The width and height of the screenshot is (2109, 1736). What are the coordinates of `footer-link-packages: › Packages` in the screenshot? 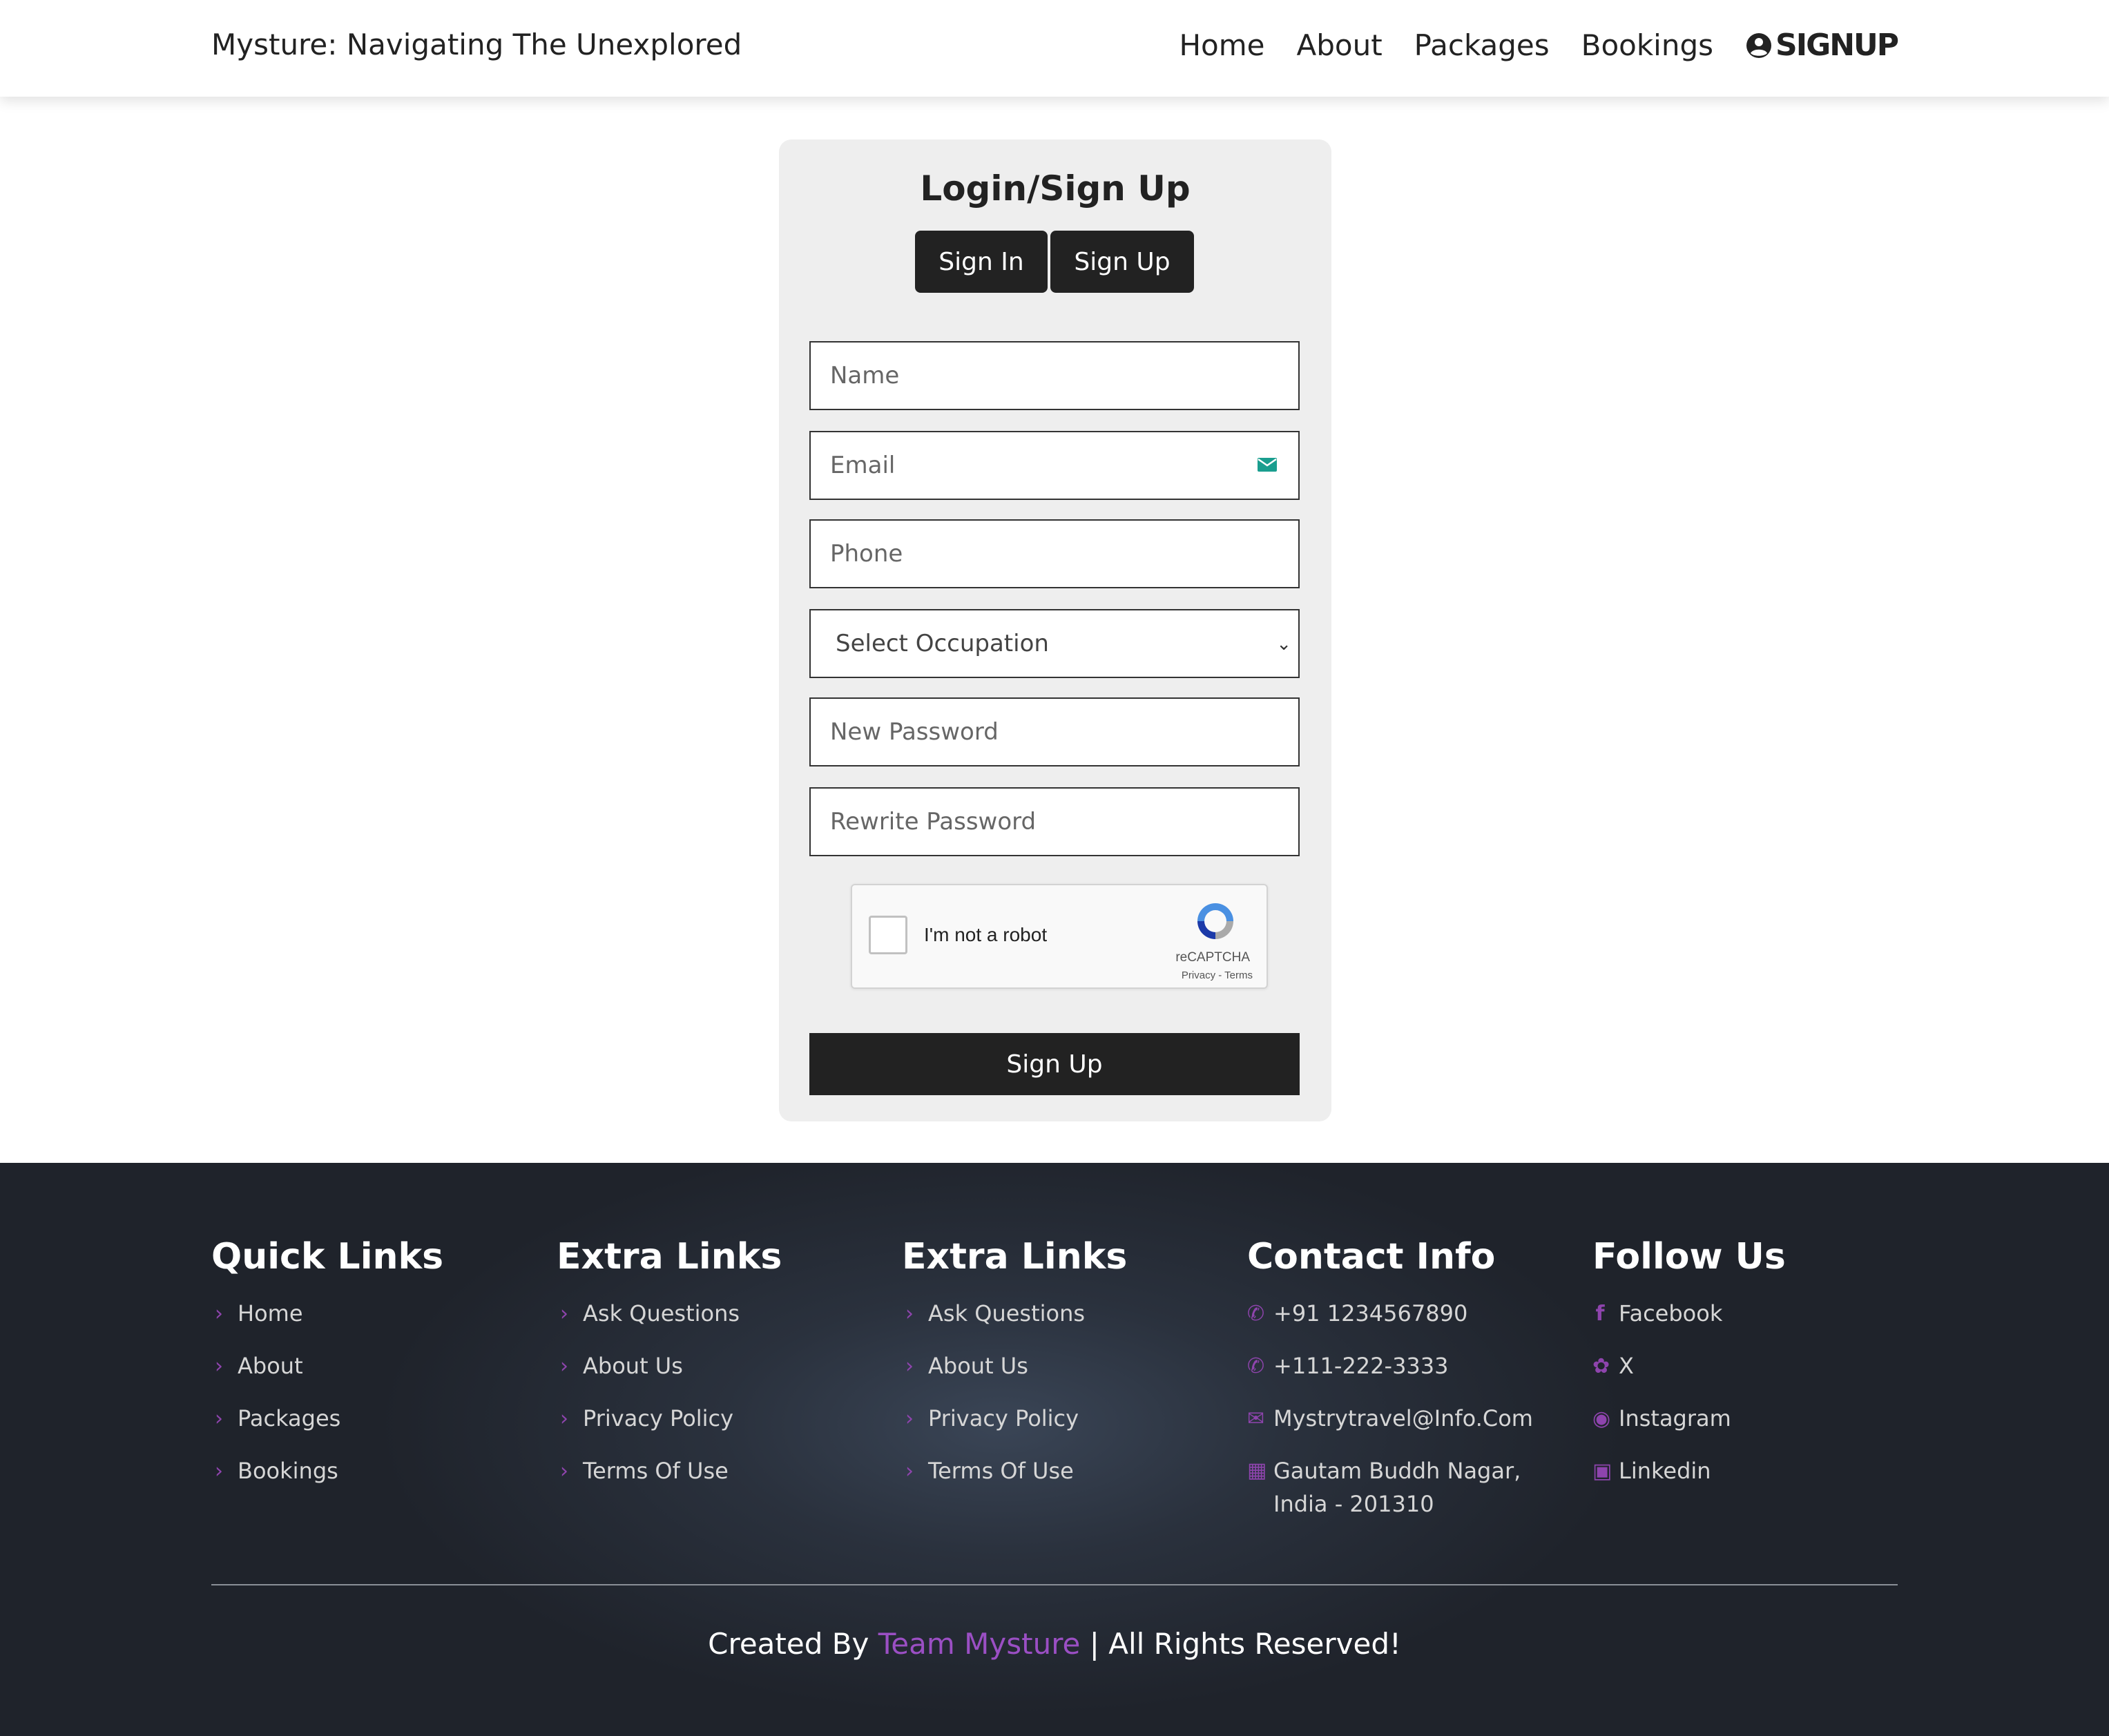 It's located at (327, 1418).